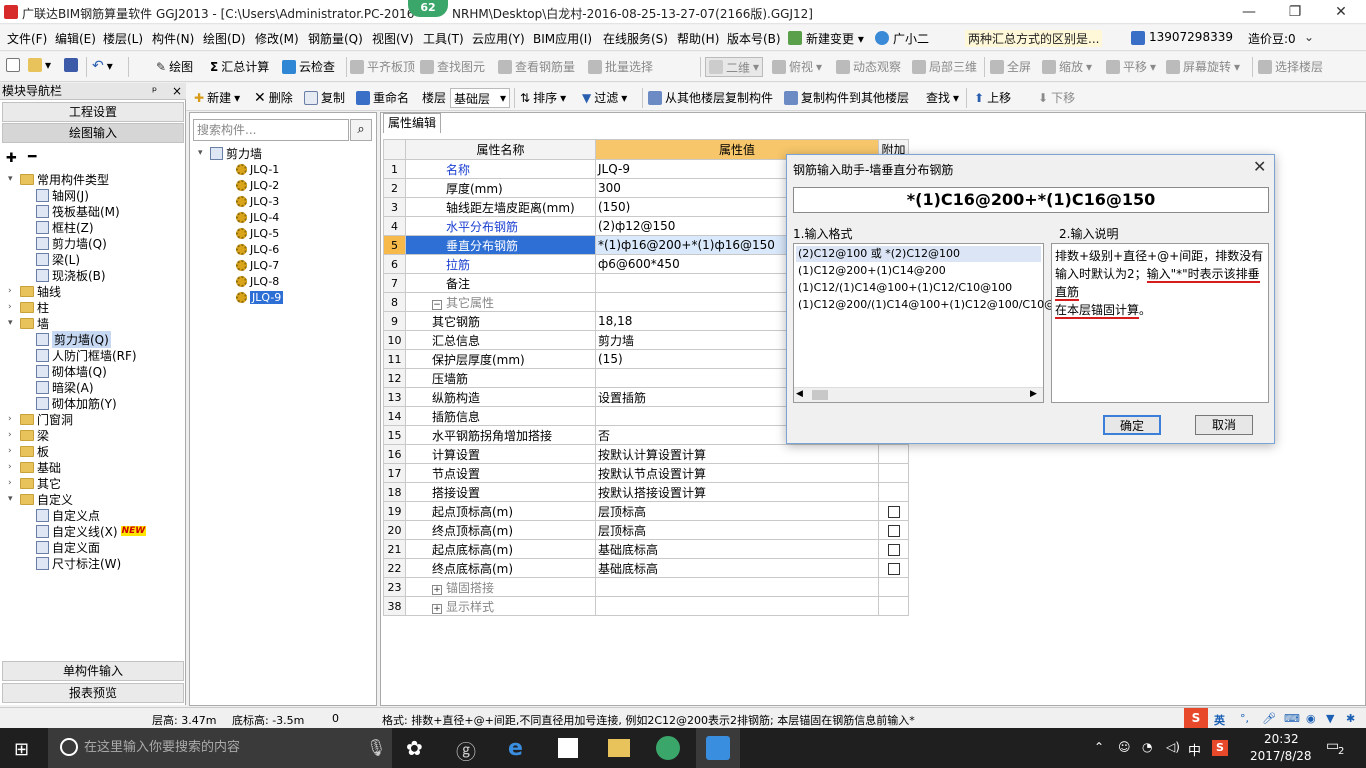  Describe the element at coordinates (737, 568) in the screenshot. I see `property-value-cell: 基础底标高` at that location.